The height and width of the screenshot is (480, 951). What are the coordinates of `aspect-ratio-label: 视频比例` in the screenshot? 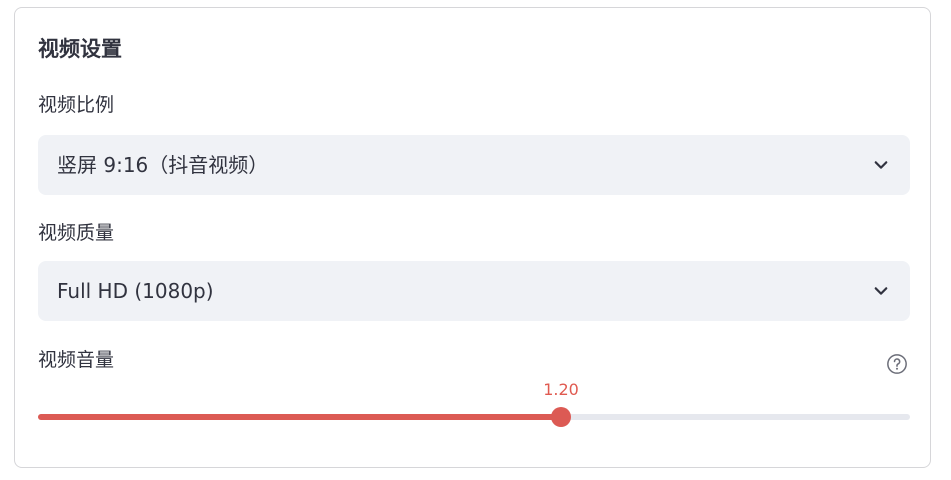 It's located at (76, 105).